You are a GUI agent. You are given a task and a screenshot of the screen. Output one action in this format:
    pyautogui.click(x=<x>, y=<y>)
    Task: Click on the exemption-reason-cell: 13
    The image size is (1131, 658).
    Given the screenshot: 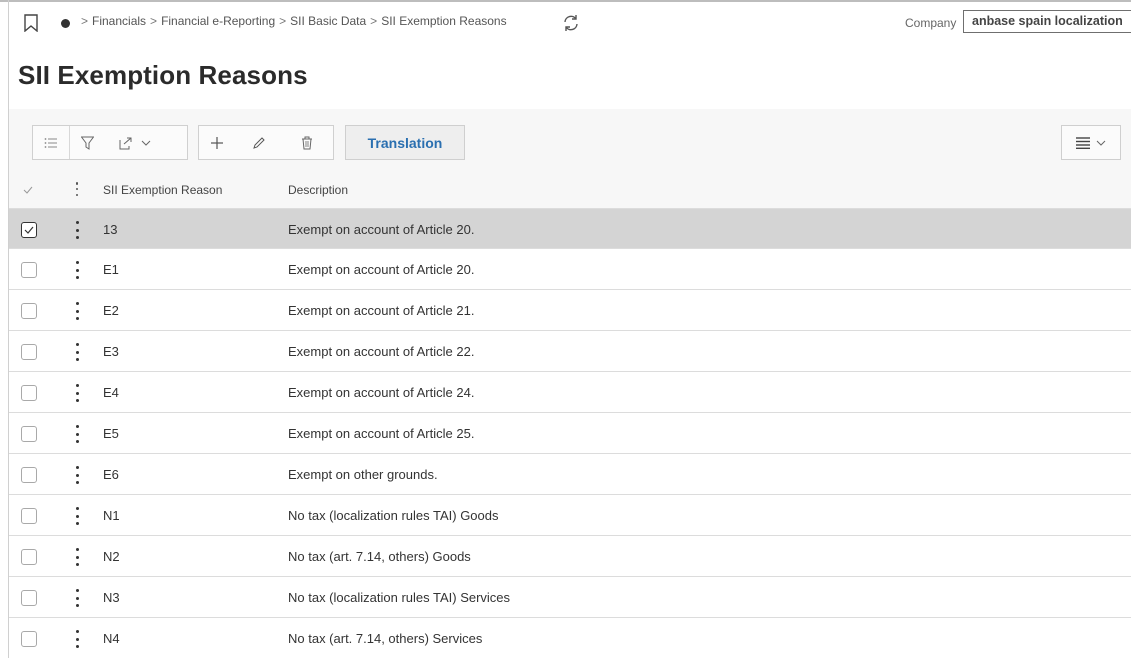 What is the action you would take?
    pyautogui.click(x=110, y=229)
    